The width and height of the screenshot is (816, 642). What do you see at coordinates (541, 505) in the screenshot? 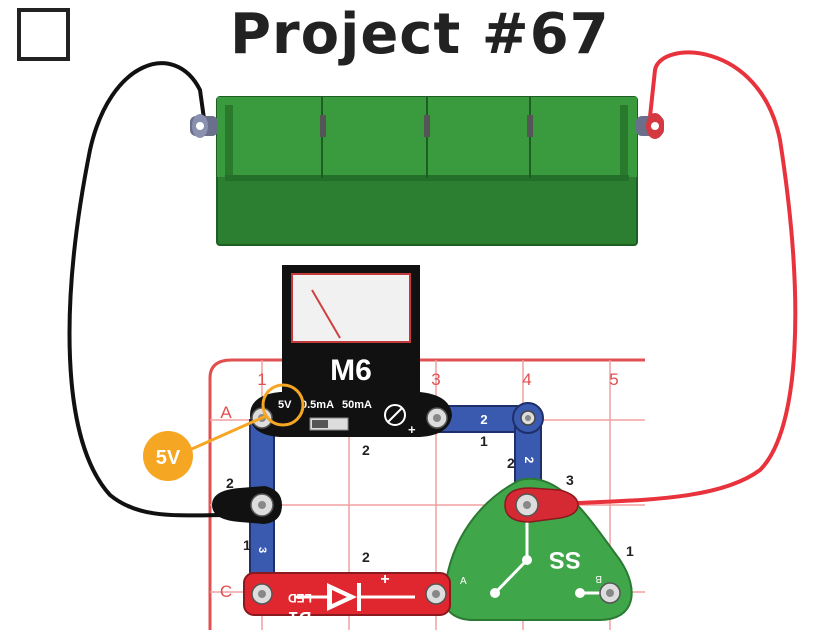
I see `red-clip` at bounding box center [541, 505].